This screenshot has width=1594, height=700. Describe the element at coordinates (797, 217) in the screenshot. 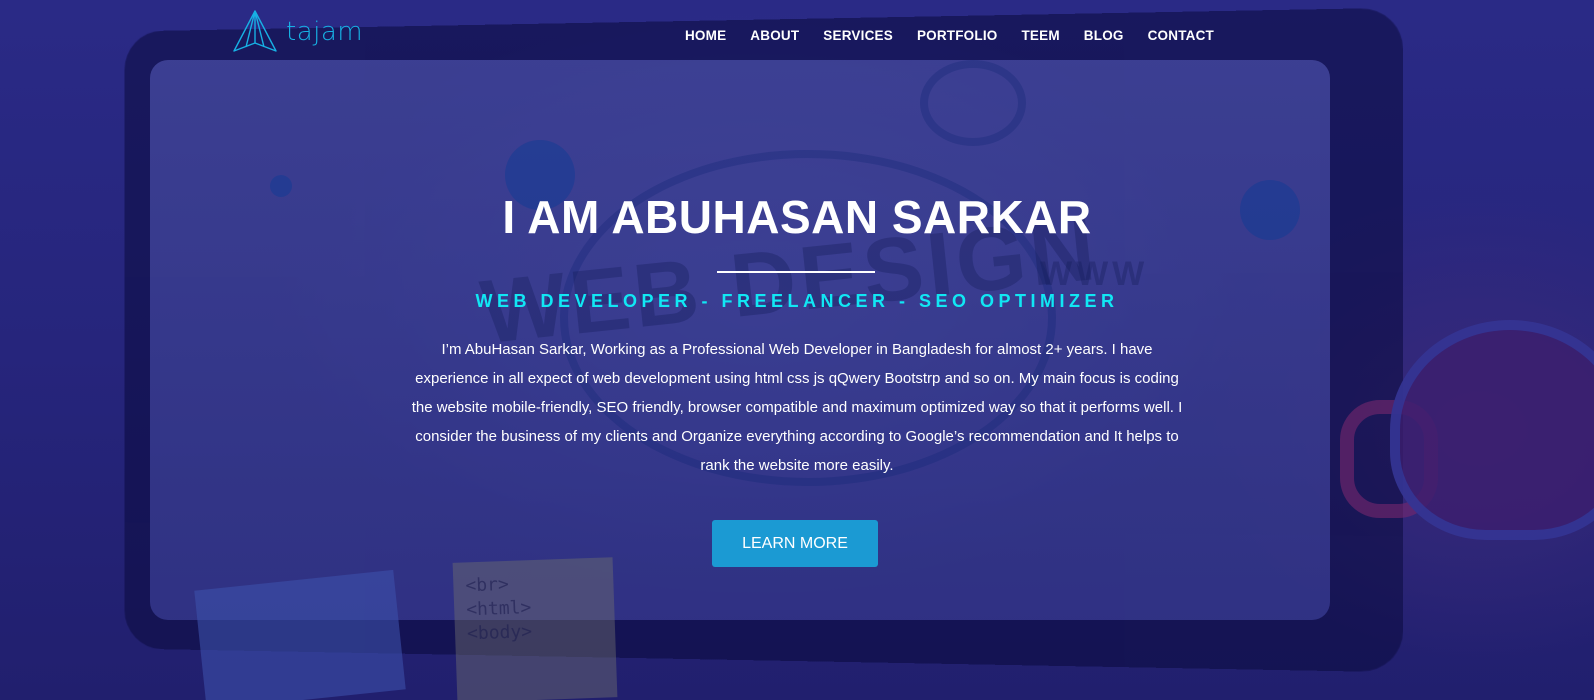

I see `hero-title: I AM ABUHASAN SARKAR` at that location.